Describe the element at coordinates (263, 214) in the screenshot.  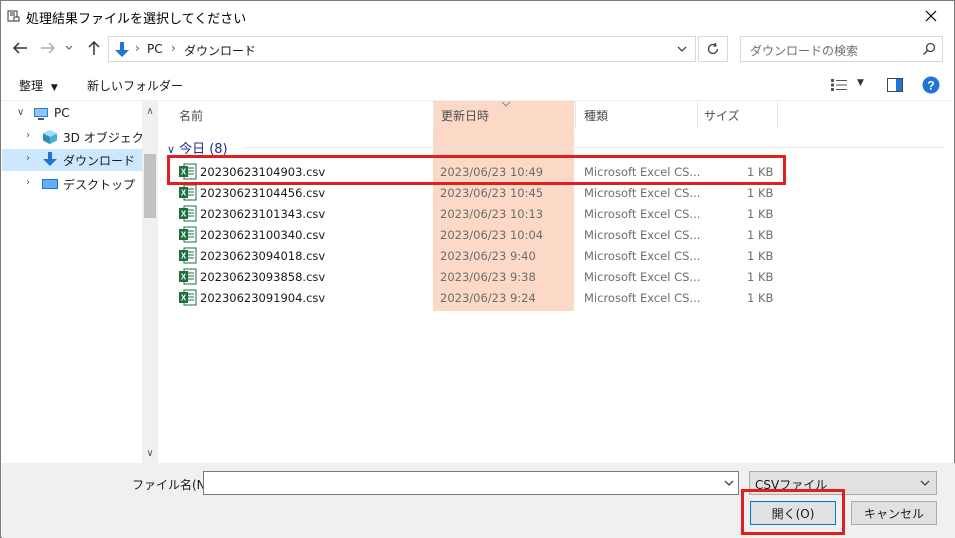
I see `file-name: 20230623101343.csv` at that location.